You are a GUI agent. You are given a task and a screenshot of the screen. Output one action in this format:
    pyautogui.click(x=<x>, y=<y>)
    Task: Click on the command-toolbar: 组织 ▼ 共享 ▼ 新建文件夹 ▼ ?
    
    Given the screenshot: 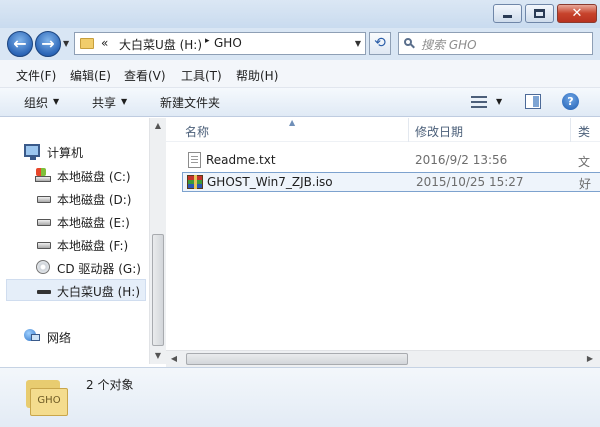 What is the action you would take?
    pyautogui.click(x=300, y=102)
    